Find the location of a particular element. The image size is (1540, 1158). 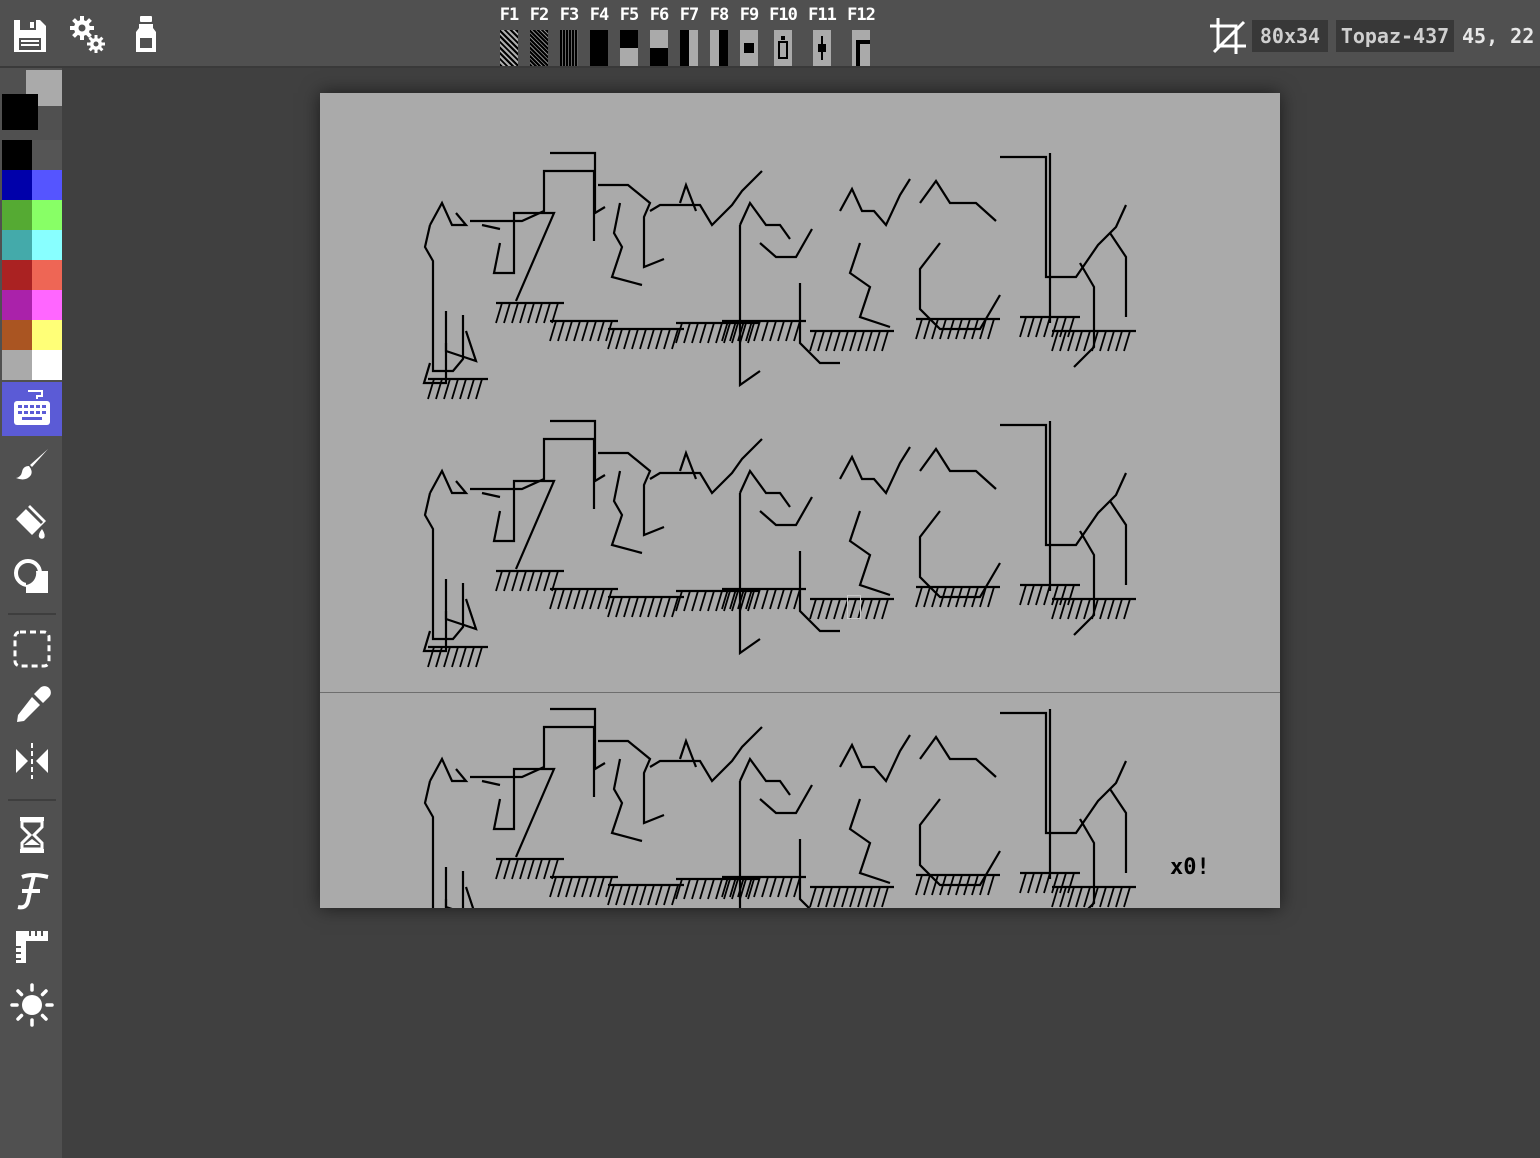

brightness-icon is located at coordinates (32, 1005).